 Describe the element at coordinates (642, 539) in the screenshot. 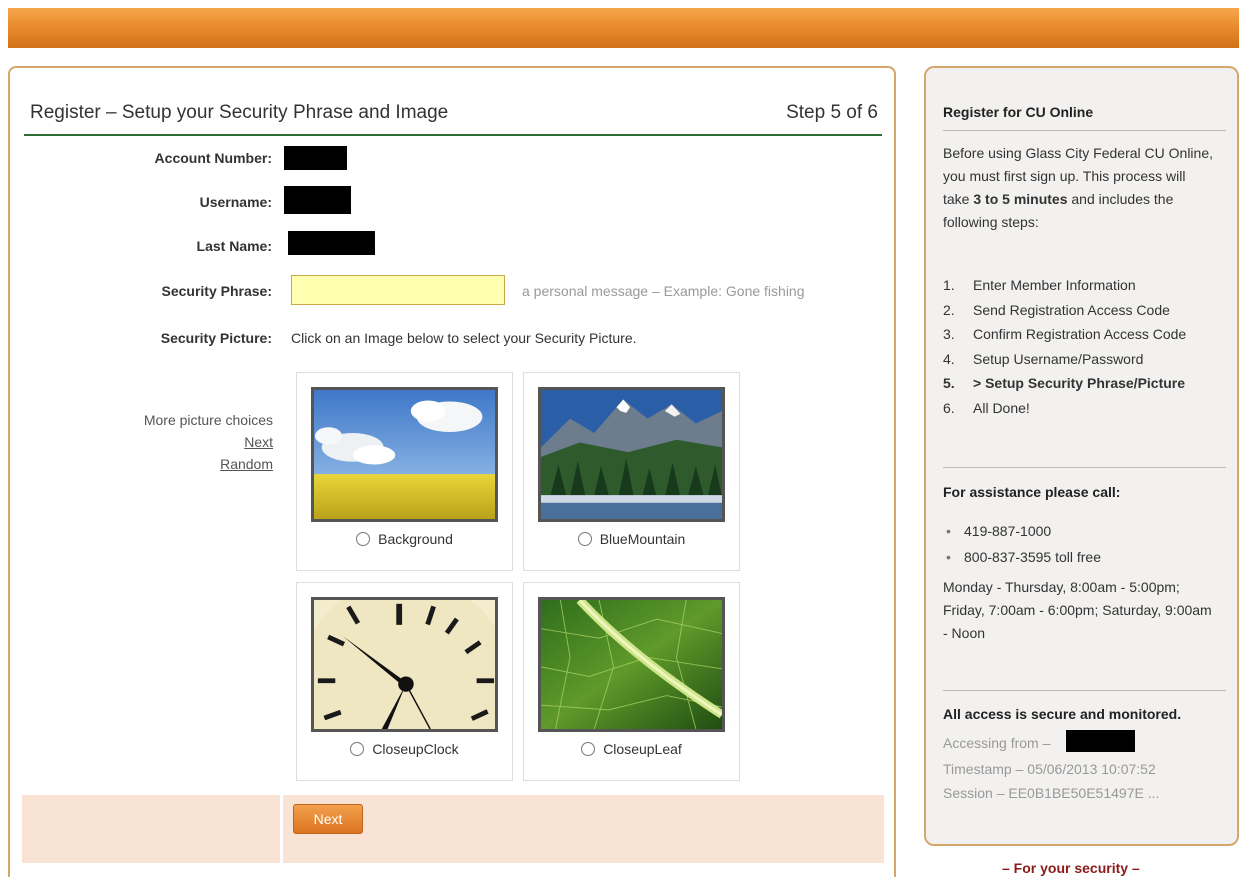

I see `picture-label-bluemountain: BlueMountain` at that location.